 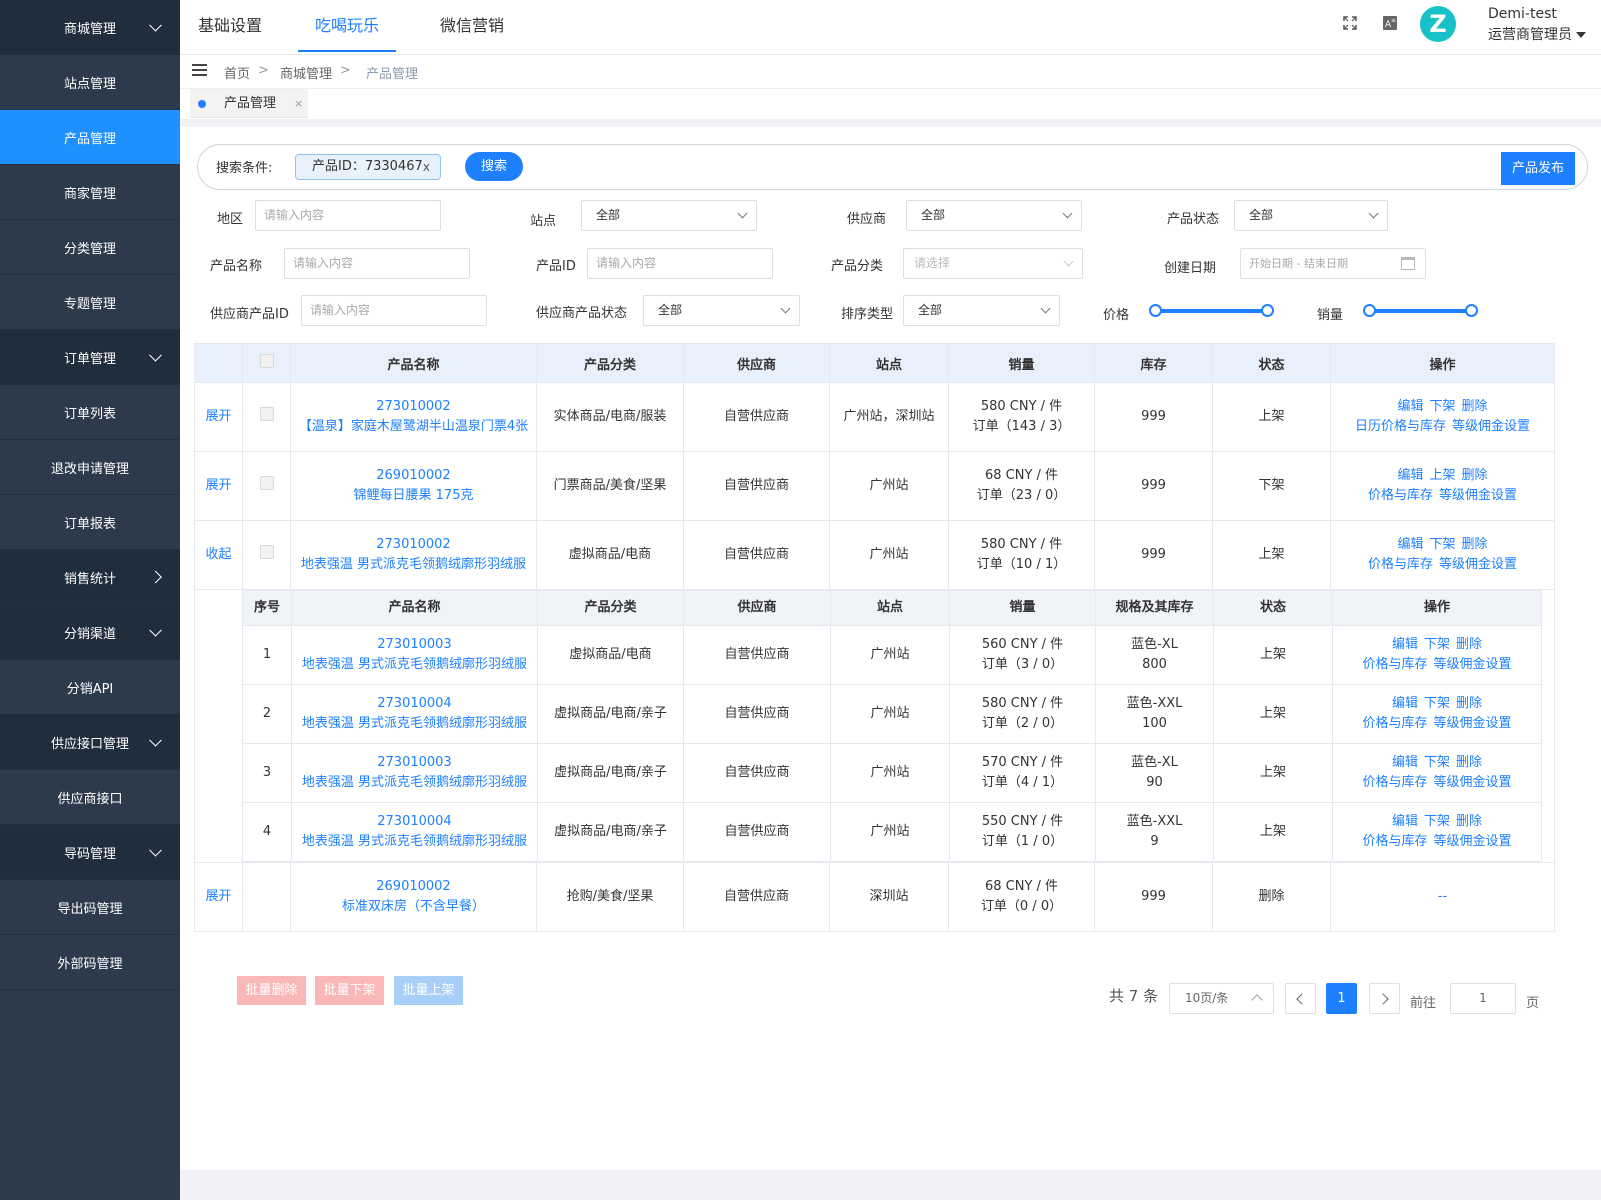 What do you see at coordinates (348, 215) in the screenshot?
I see `region-input: 请输入内容` at bounding box center [348, 215].